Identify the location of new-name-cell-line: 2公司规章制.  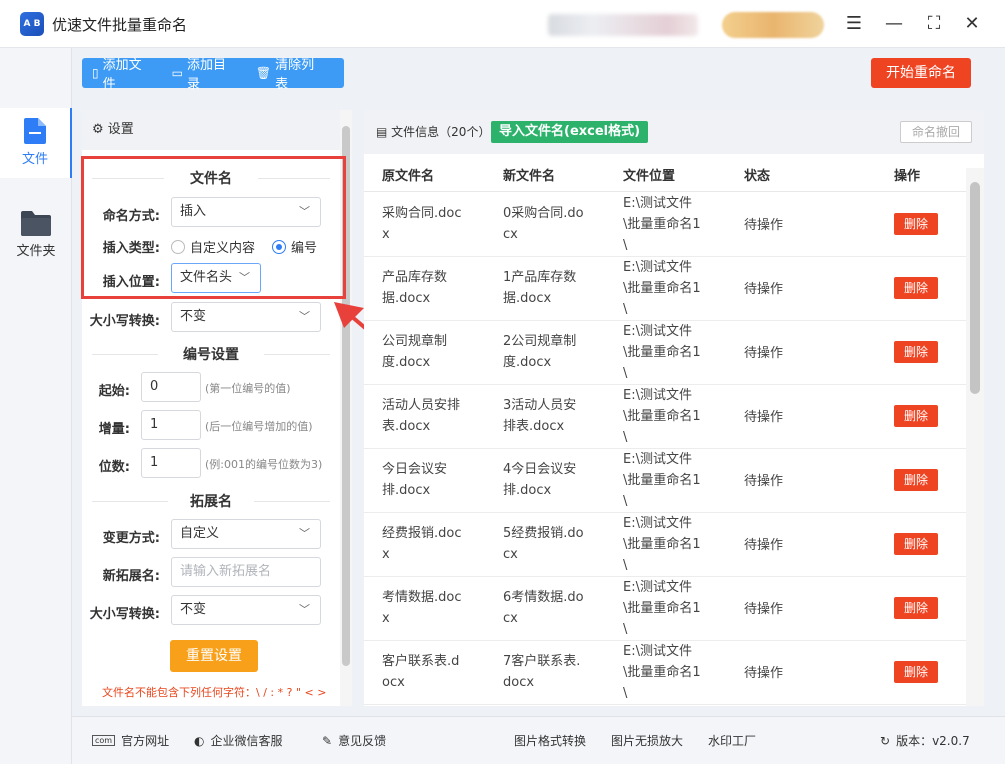
(540, 341).